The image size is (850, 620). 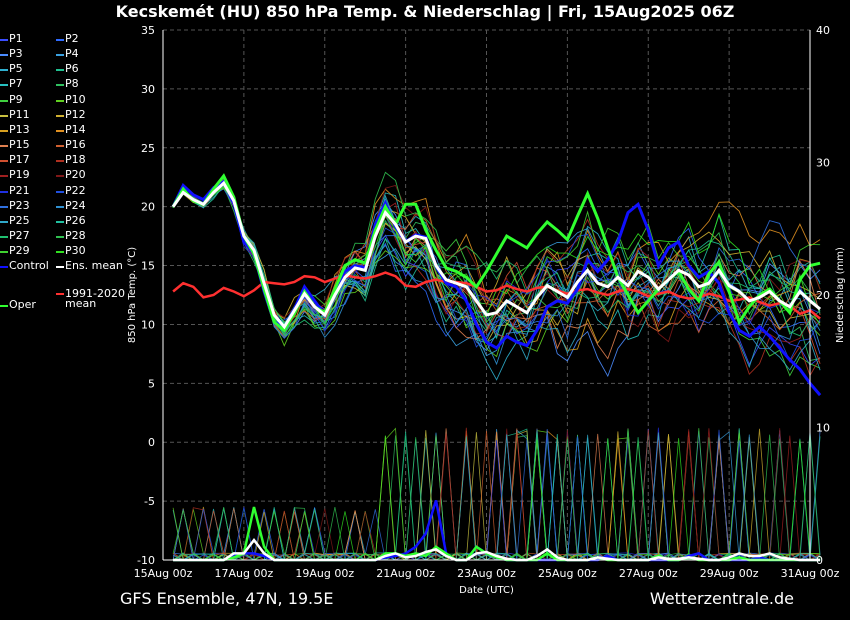 I want to click on y-tick-label: 10, so click(x=148, y=324).